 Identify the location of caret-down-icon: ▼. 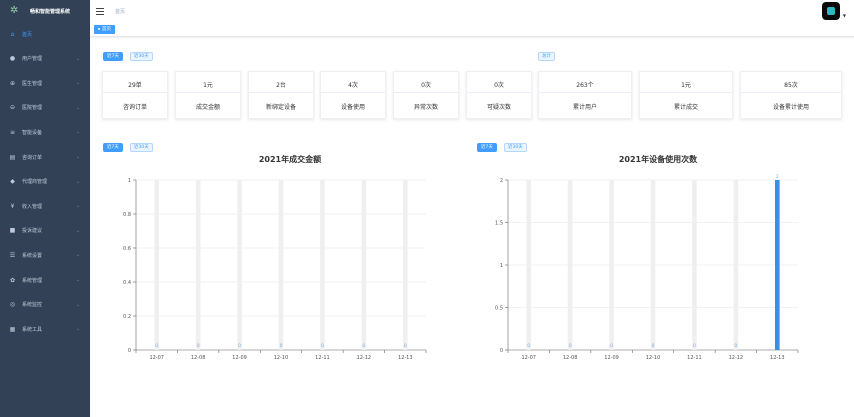
(844, 15).